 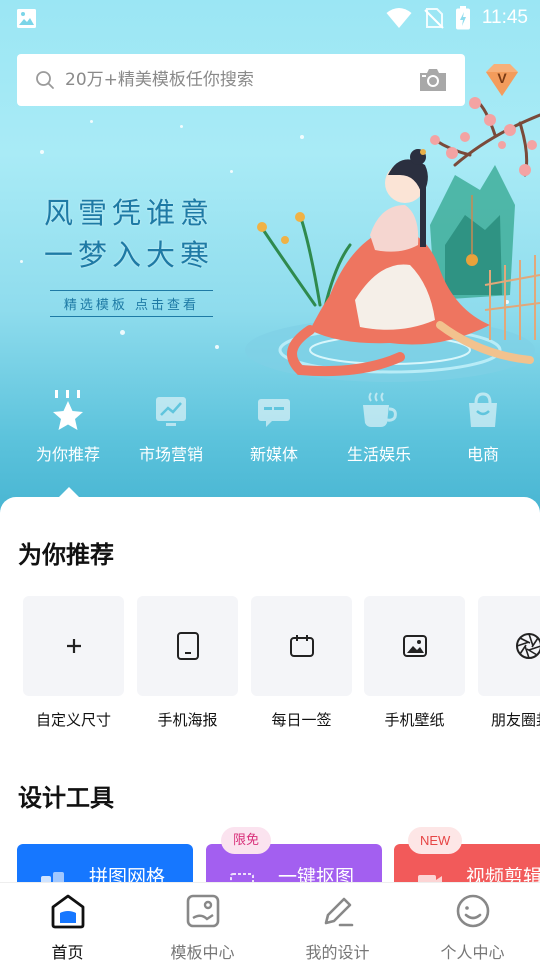 I want to click on recommend-item-moments-cover: 朋友圈封面, so click(x=509, y=663).